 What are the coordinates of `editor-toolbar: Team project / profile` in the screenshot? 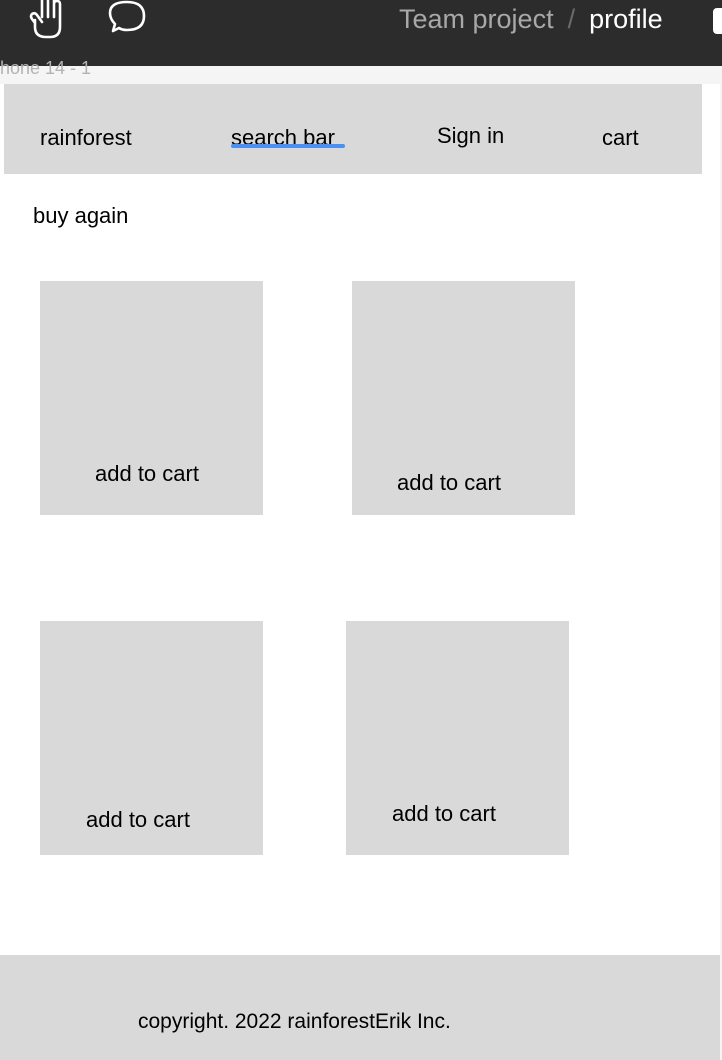 It's located at (361, 33).